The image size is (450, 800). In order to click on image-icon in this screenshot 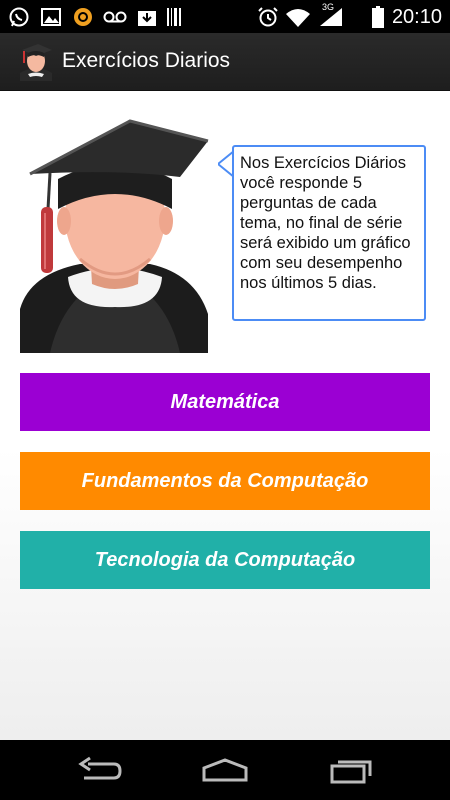, I will do `click(51, 17)`.